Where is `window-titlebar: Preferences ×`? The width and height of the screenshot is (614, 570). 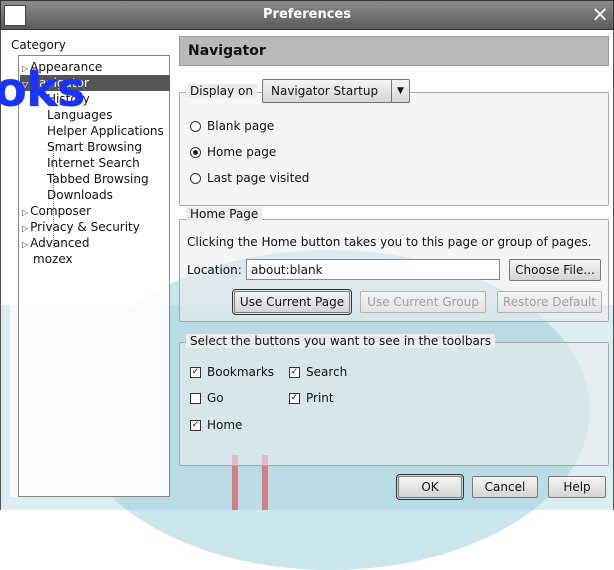 window-titlebar: Preferences × is located at coordinates (307, 15).